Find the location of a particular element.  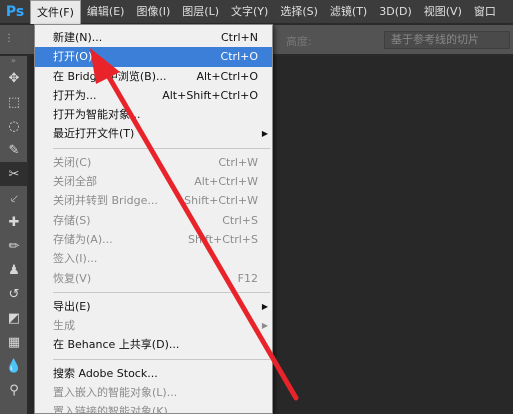

menu-item-shortcut: Shift+Ctrl+S is located at coordinates (223, 239).